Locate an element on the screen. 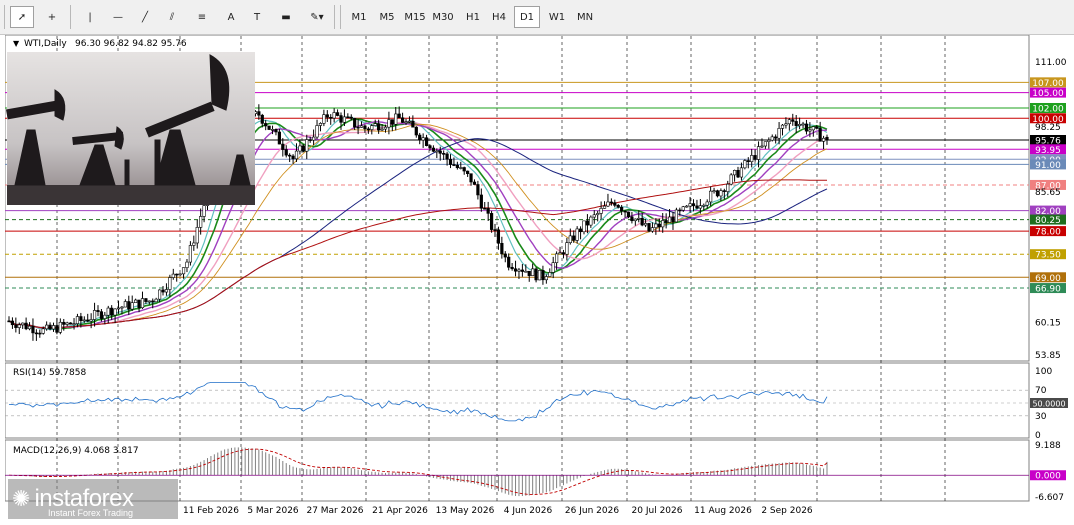 Image resolution: width=1074 pixels, height=525 pixels. shapes-dropdown-icon: ✎▾ is located at coordinates (317, 17).